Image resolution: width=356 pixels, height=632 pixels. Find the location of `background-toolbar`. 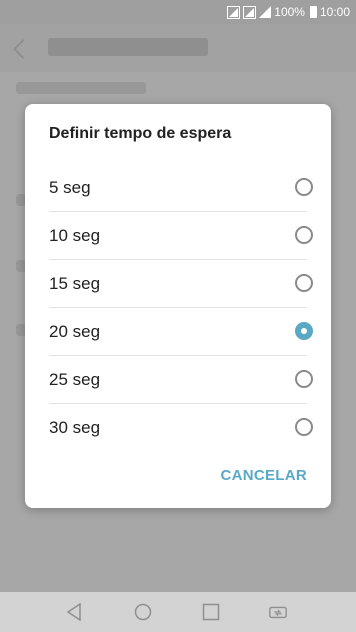

background-toolbar is located at coordinates (178, 48).